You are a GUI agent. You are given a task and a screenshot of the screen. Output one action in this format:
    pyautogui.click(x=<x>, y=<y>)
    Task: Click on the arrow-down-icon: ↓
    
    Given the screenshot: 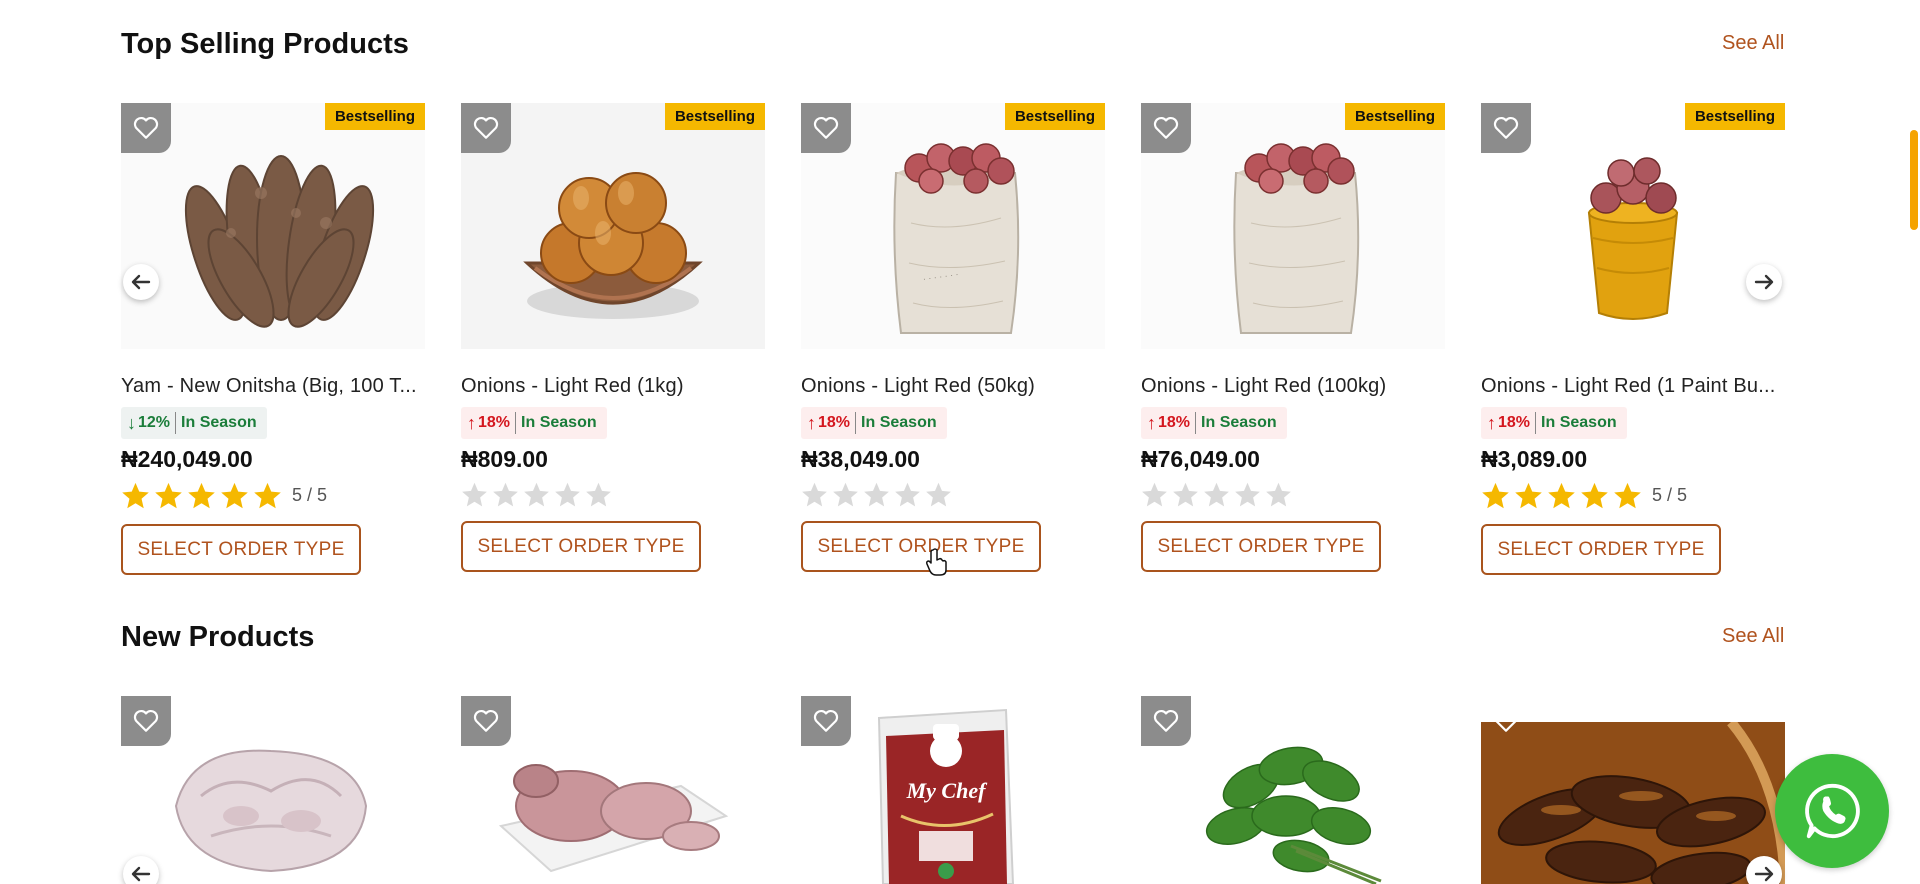 What is the action you would take?
    pyautogui.click(x=131, y=422)
    